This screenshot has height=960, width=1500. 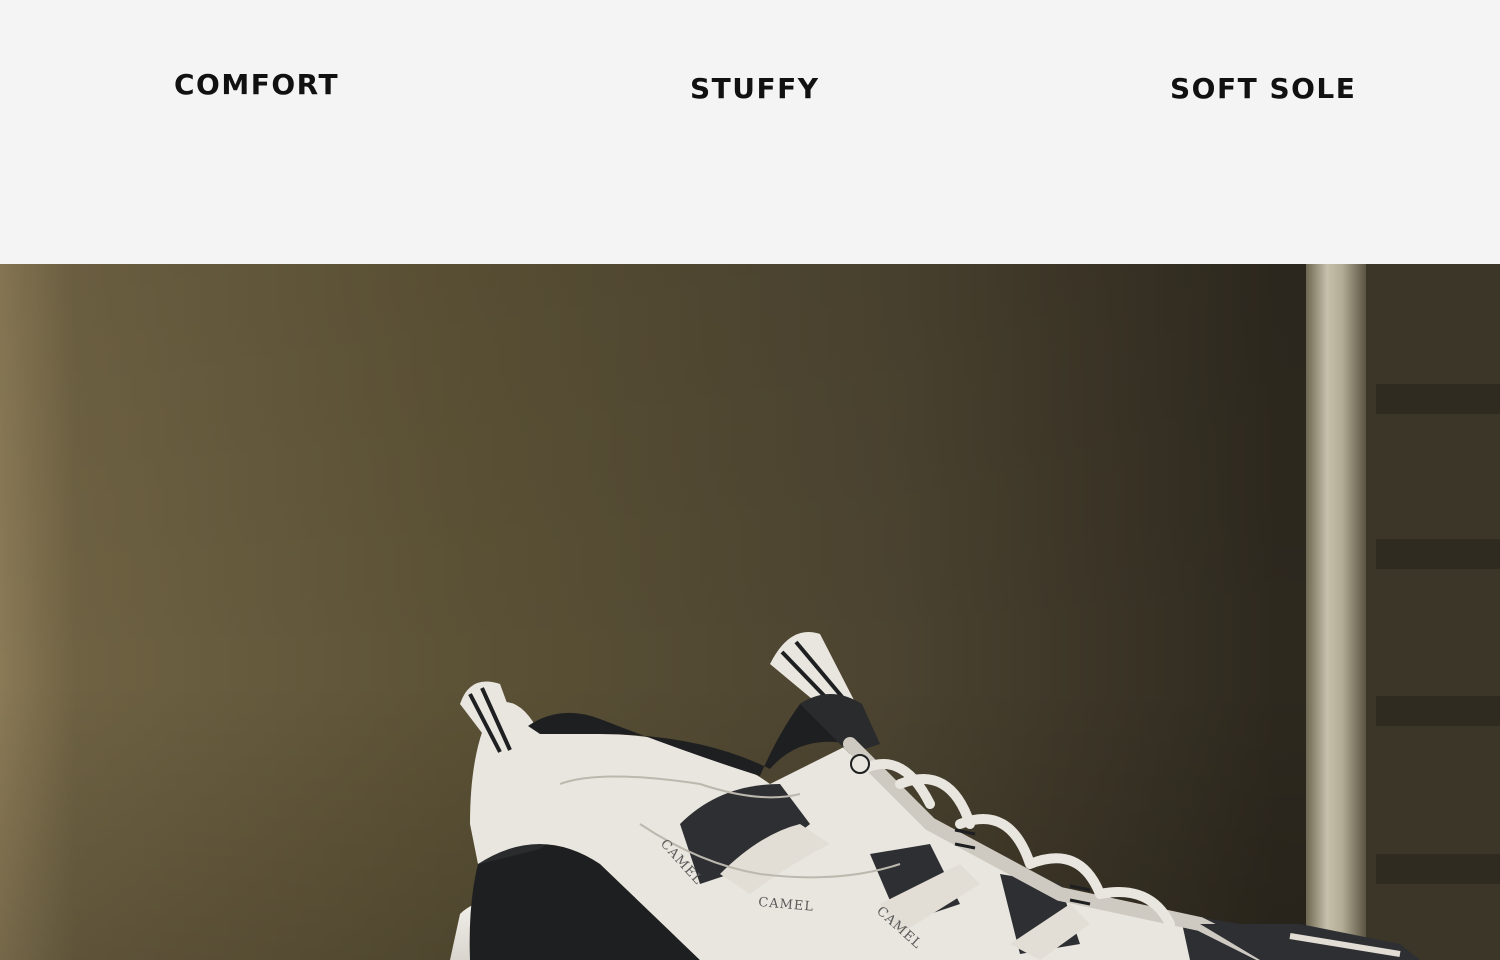 I want to click on feature-soft-sole: SOFT SOLE, so click(x=1263, y=88).